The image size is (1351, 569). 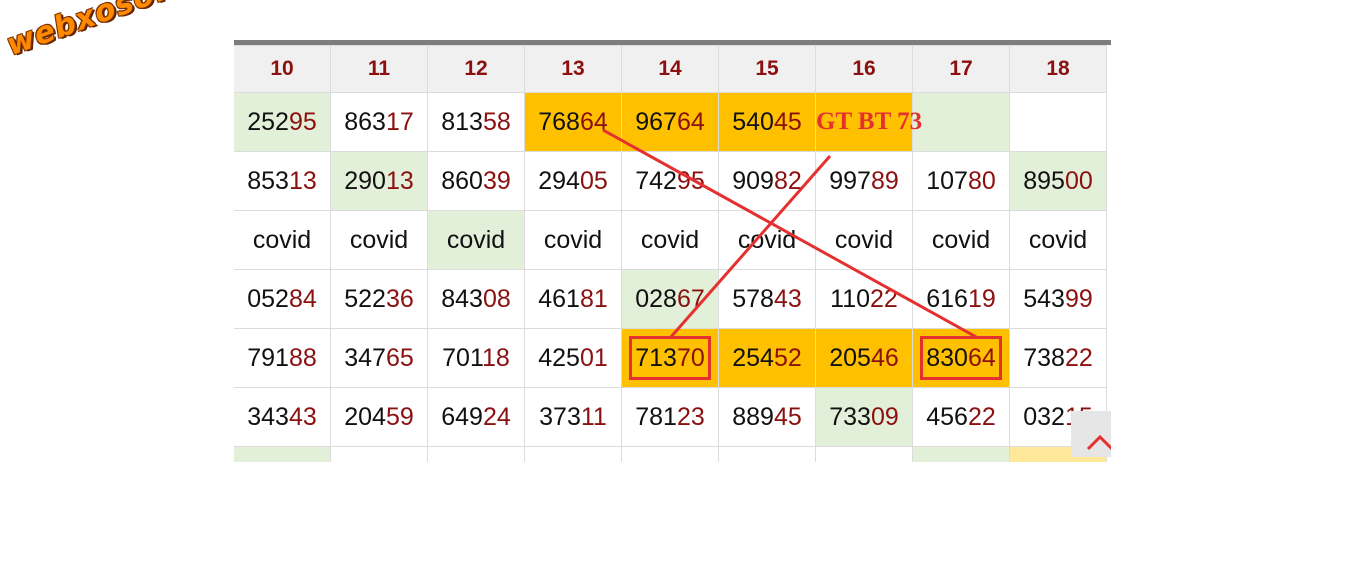 I want to click on number-last-two: 36, so click(x=399, y=298).